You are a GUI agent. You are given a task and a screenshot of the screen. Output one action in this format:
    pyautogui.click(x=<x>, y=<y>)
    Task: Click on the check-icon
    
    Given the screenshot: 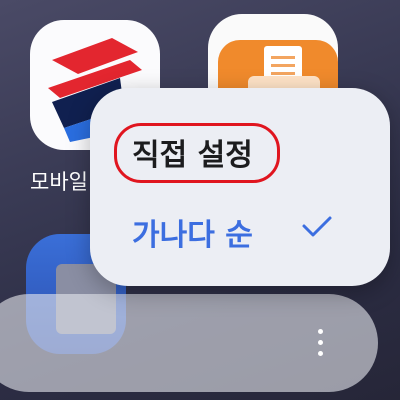 What is the action you would take?
    pyautogui.click(x=317, y=226)
    